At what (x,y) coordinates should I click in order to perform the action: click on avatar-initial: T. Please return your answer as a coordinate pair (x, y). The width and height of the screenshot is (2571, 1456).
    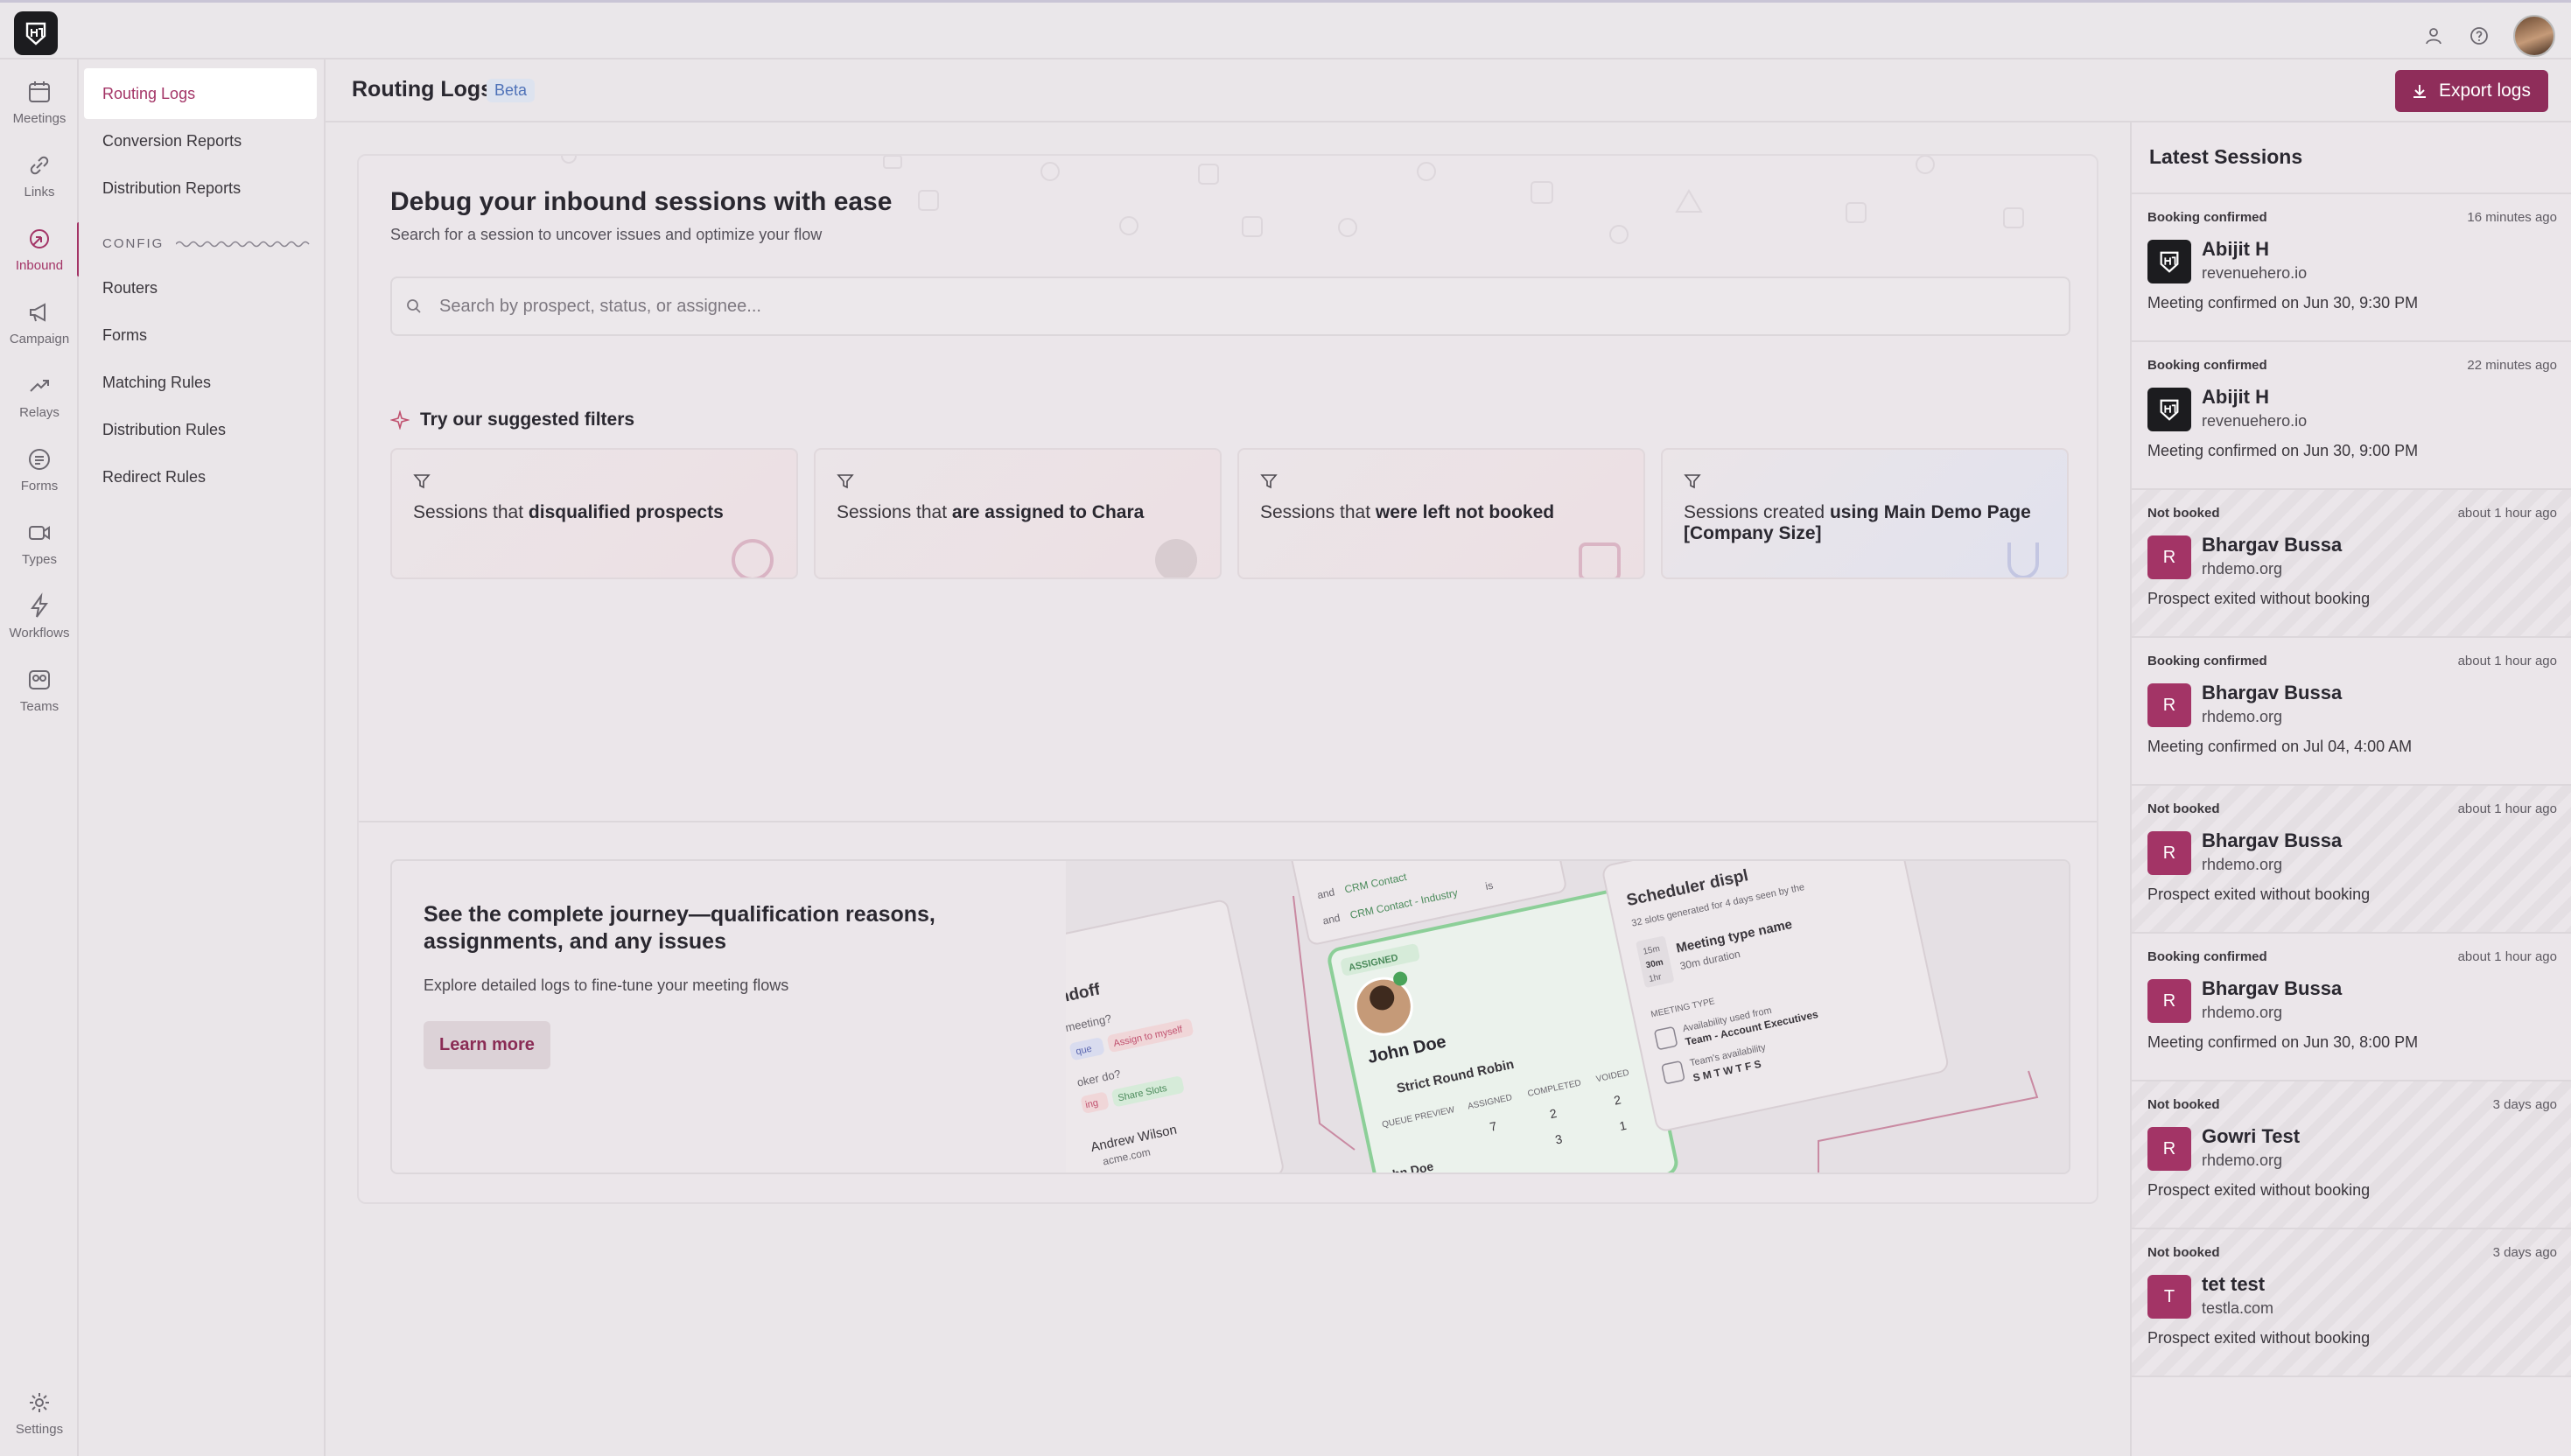
    Looking at the image, I should click on (2169, 1296).